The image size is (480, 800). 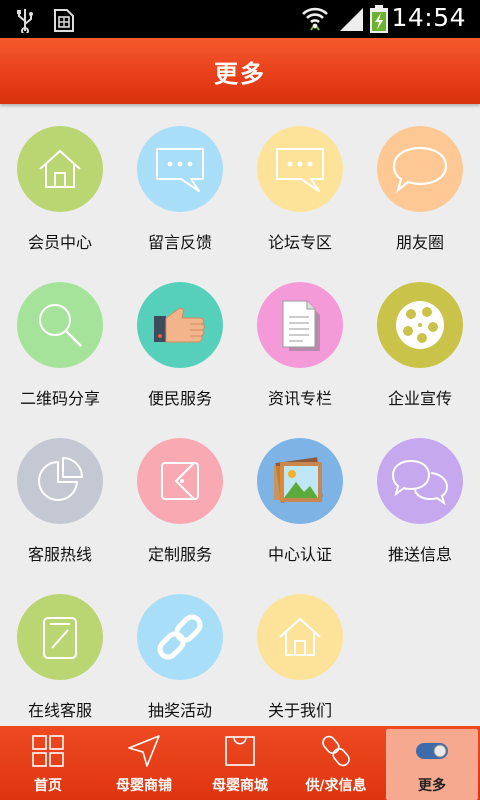 What do you see at coordinates (48, 751) in the screenshot?
I see `grid-icon` at bounding box center [48, 751].